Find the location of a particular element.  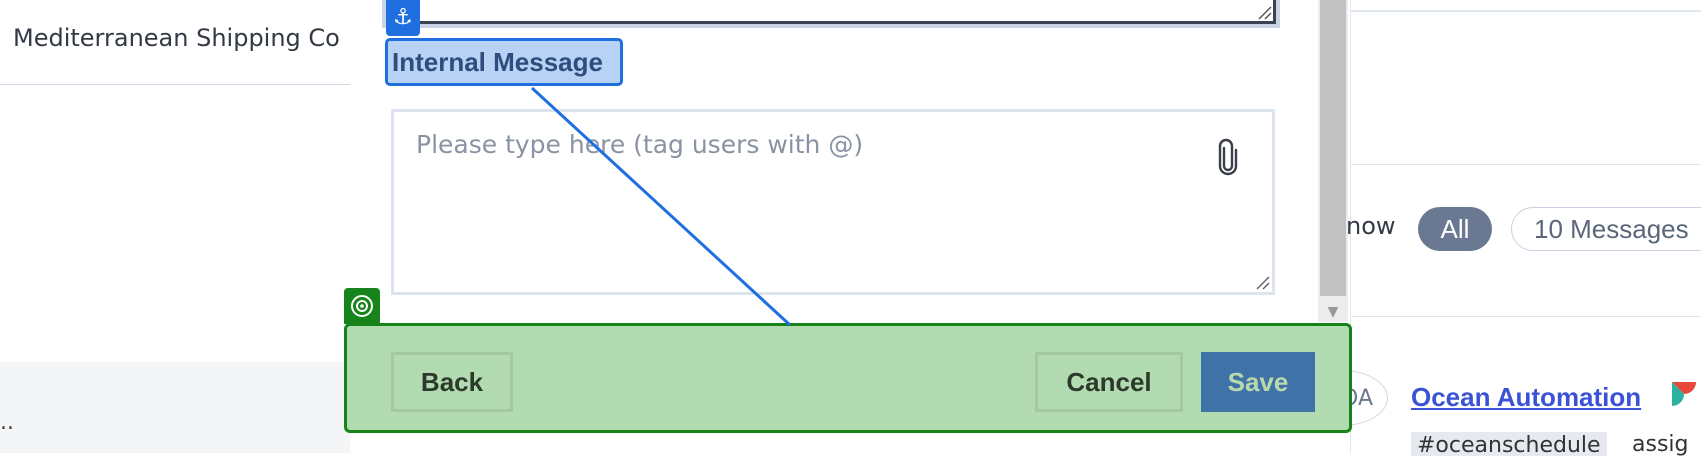

truncated-text: .. is located at coordinates (7, 422).